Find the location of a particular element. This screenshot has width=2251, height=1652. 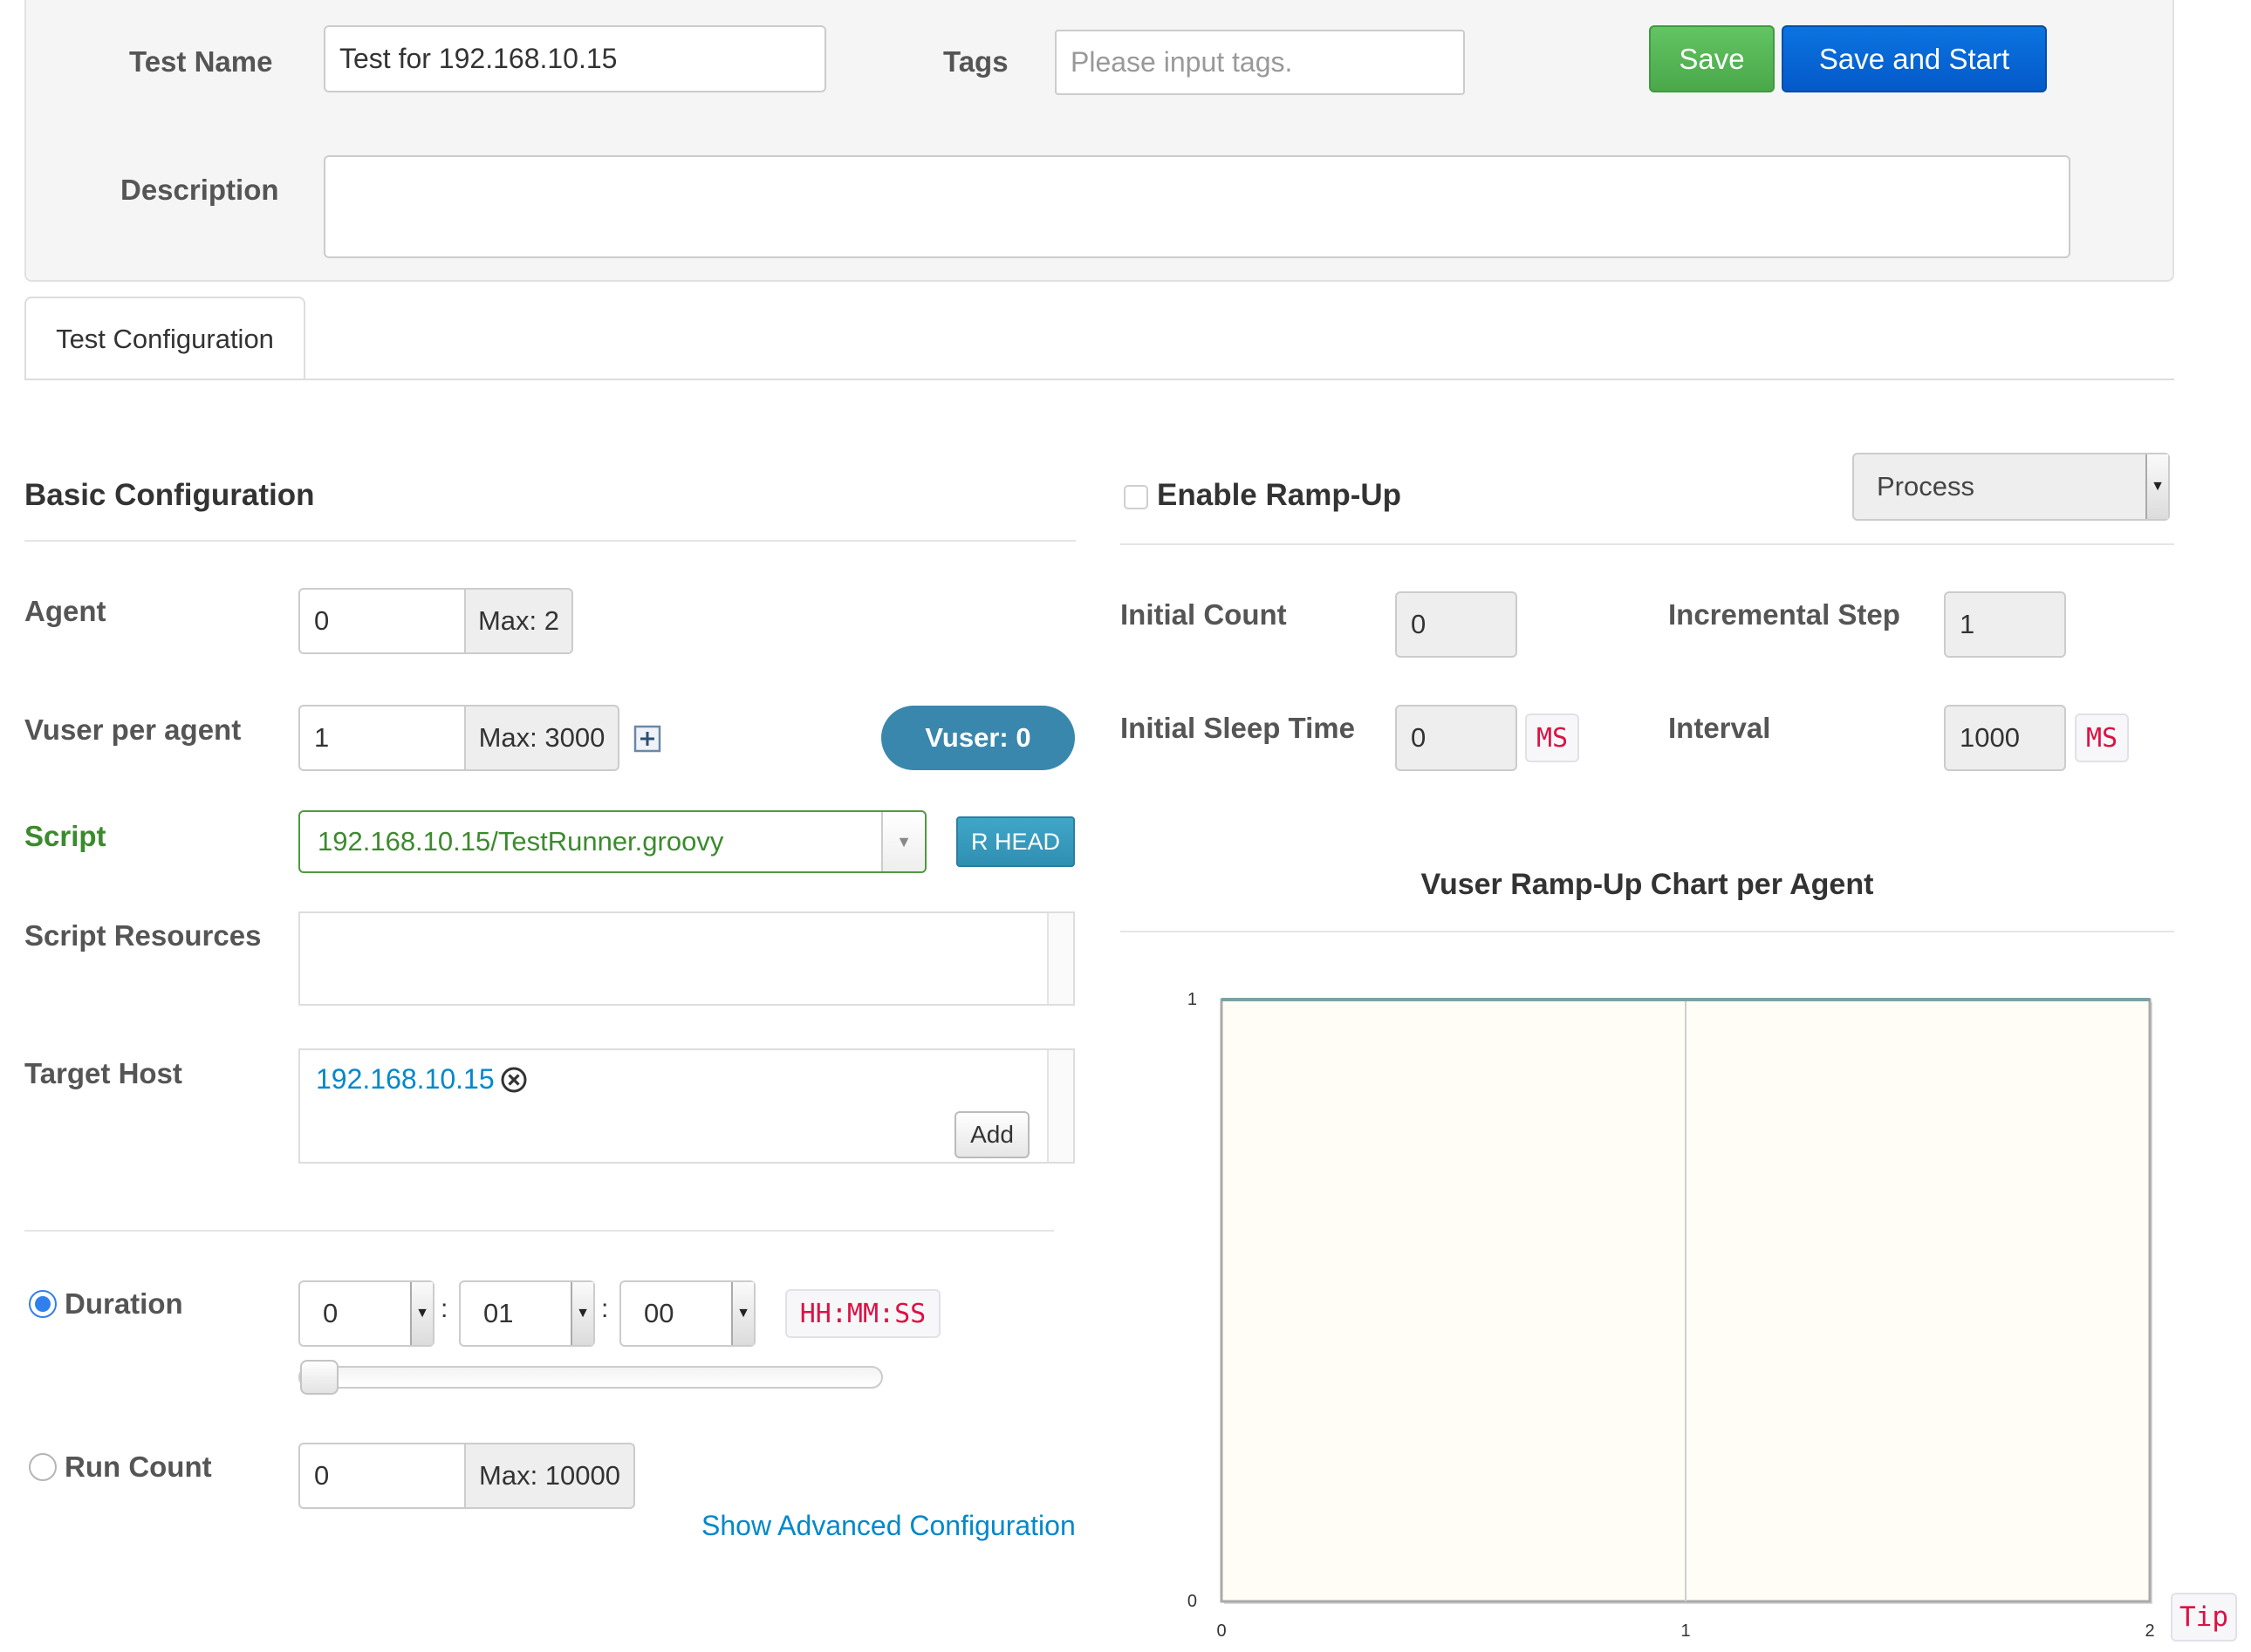

vuser-total-badge: Vuser: 0 is located at coordinates (978, 738).